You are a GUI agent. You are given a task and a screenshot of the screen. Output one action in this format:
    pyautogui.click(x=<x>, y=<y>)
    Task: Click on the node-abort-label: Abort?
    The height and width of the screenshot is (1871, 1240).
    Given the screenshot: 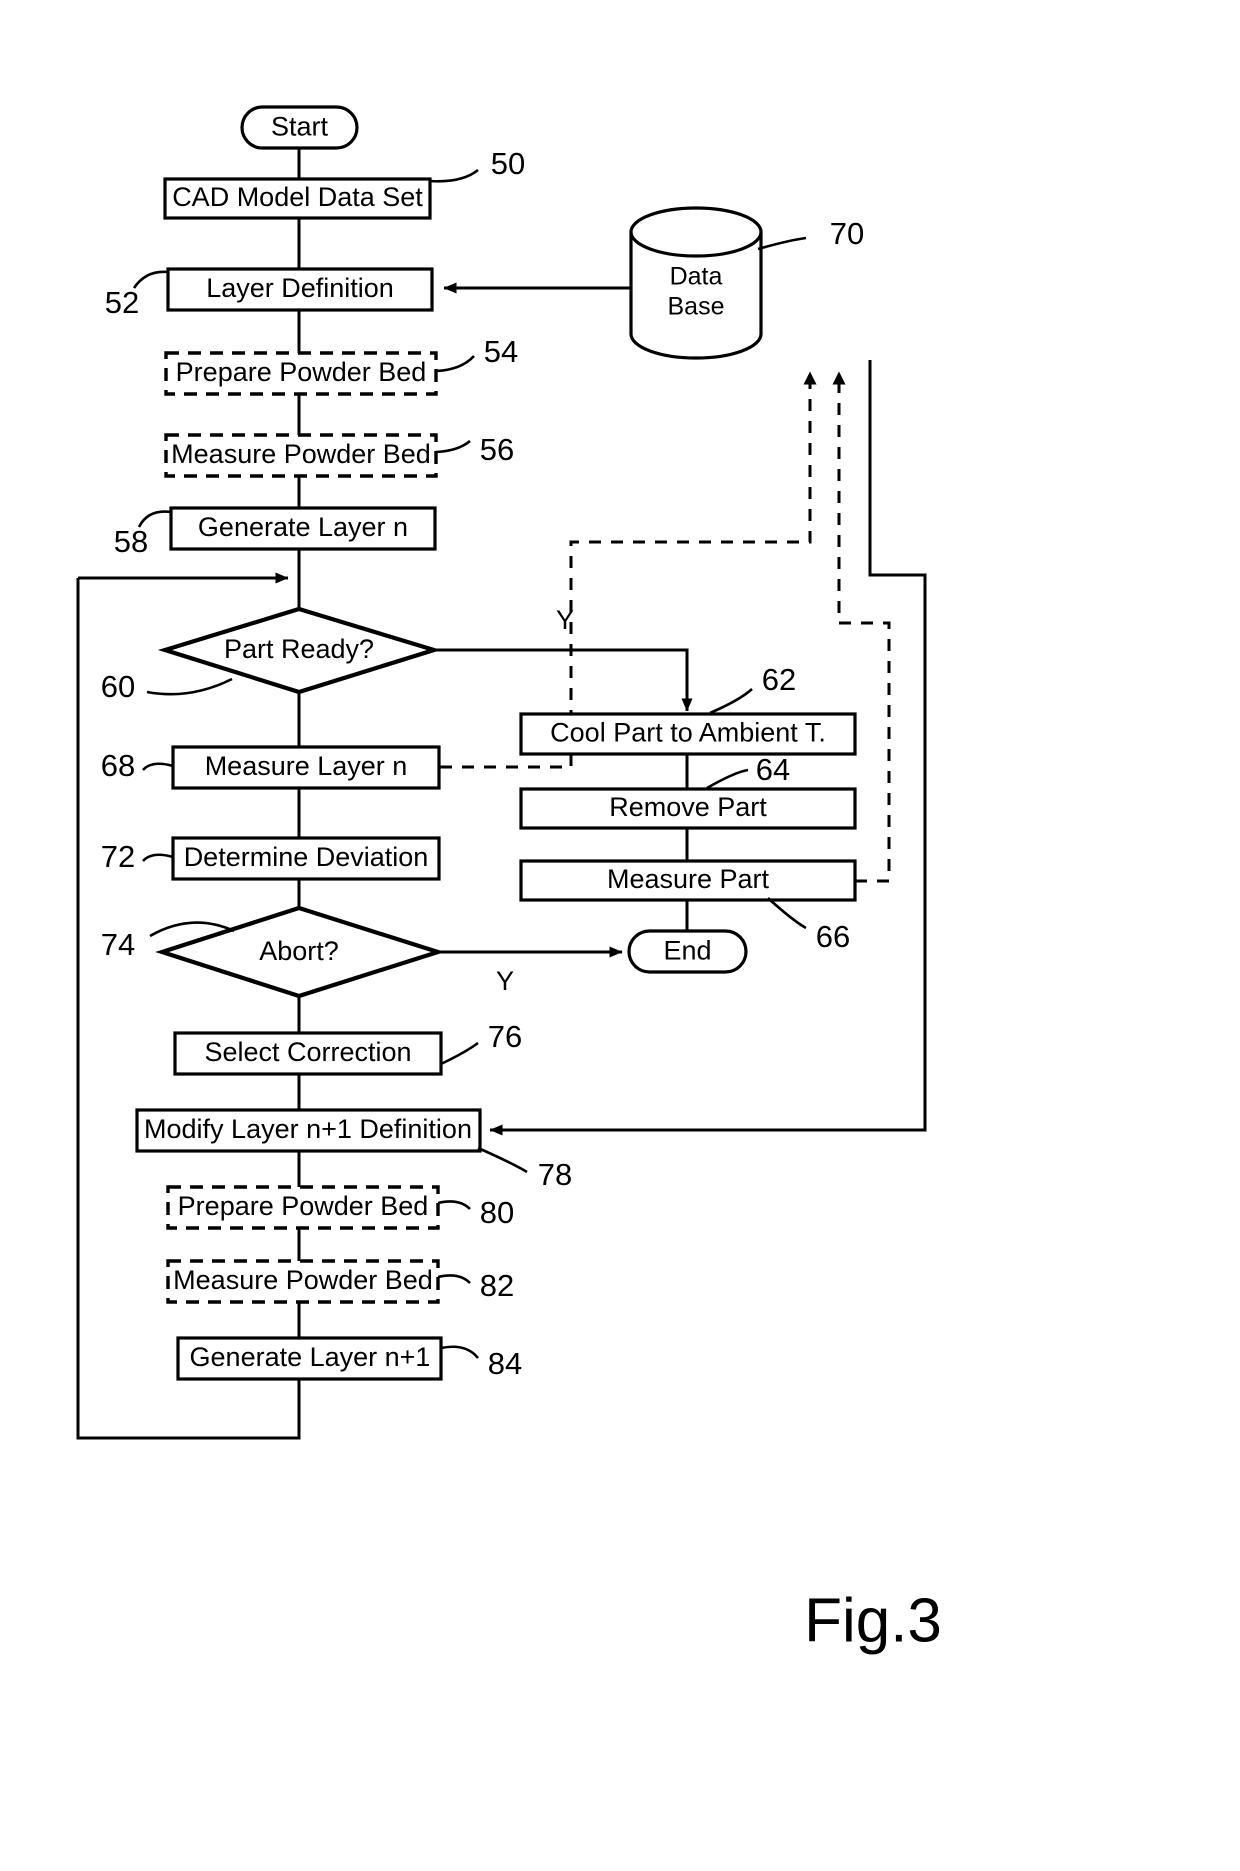 What is the action you would take?
    pyautogui.click(x=299, y=951)
    